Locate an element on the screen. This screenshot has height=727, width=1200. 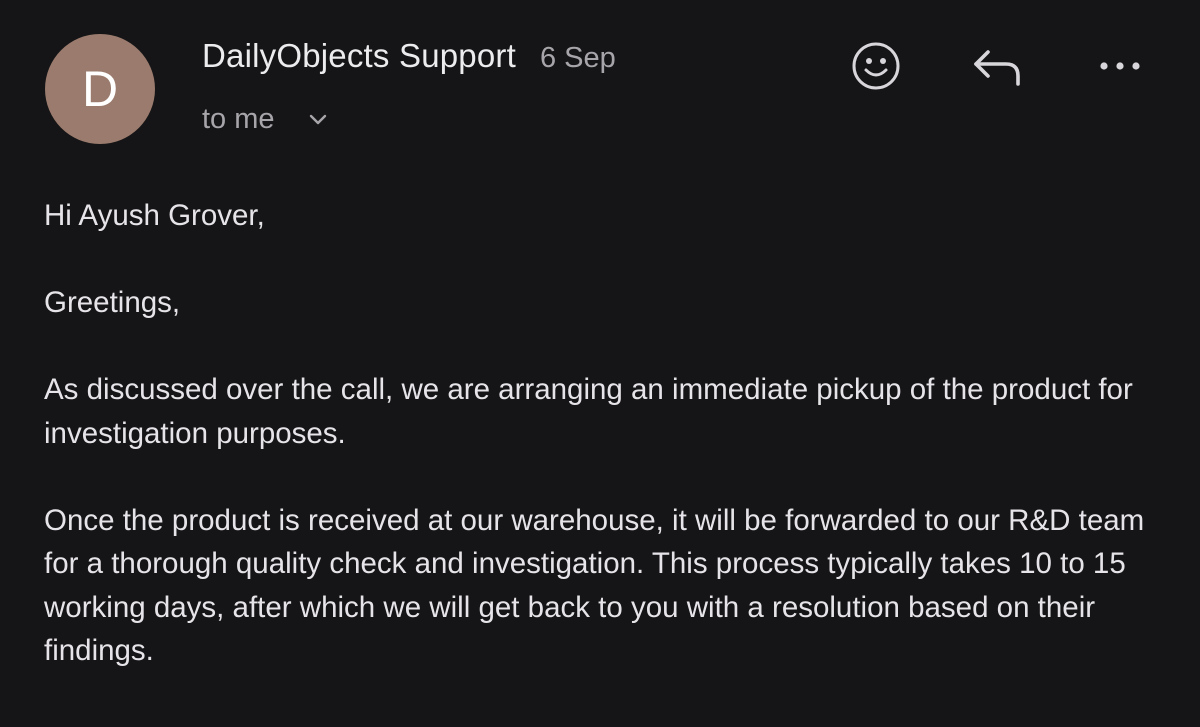
recipient-toggle: to me is located at coordinates (265, 119).